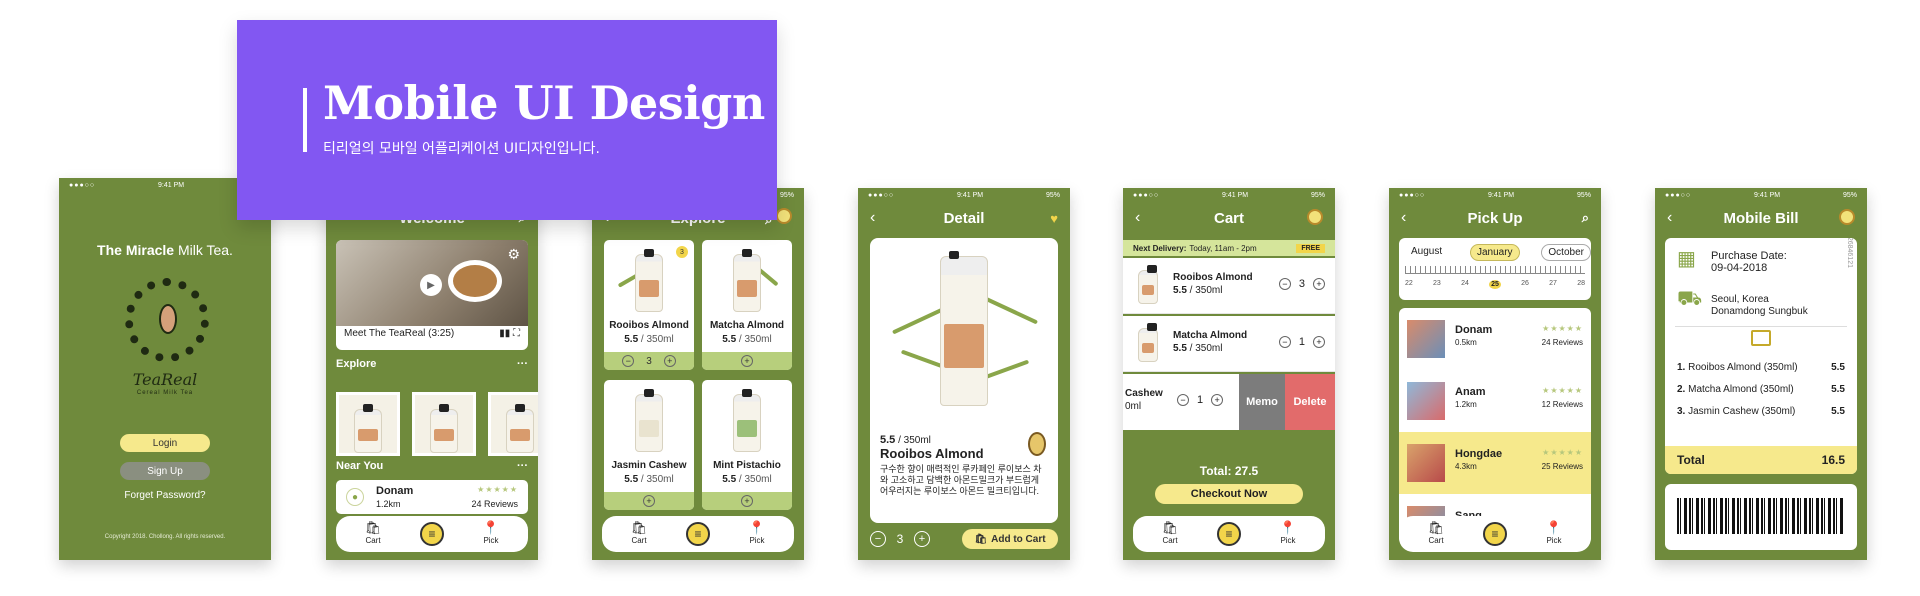 Image resolution: width=1920 pixels, height=596 pixels. Describe the element at coordinates (1690, 299) in the screenshot. I see `delivery-truck-icon: ⛟` at that location.